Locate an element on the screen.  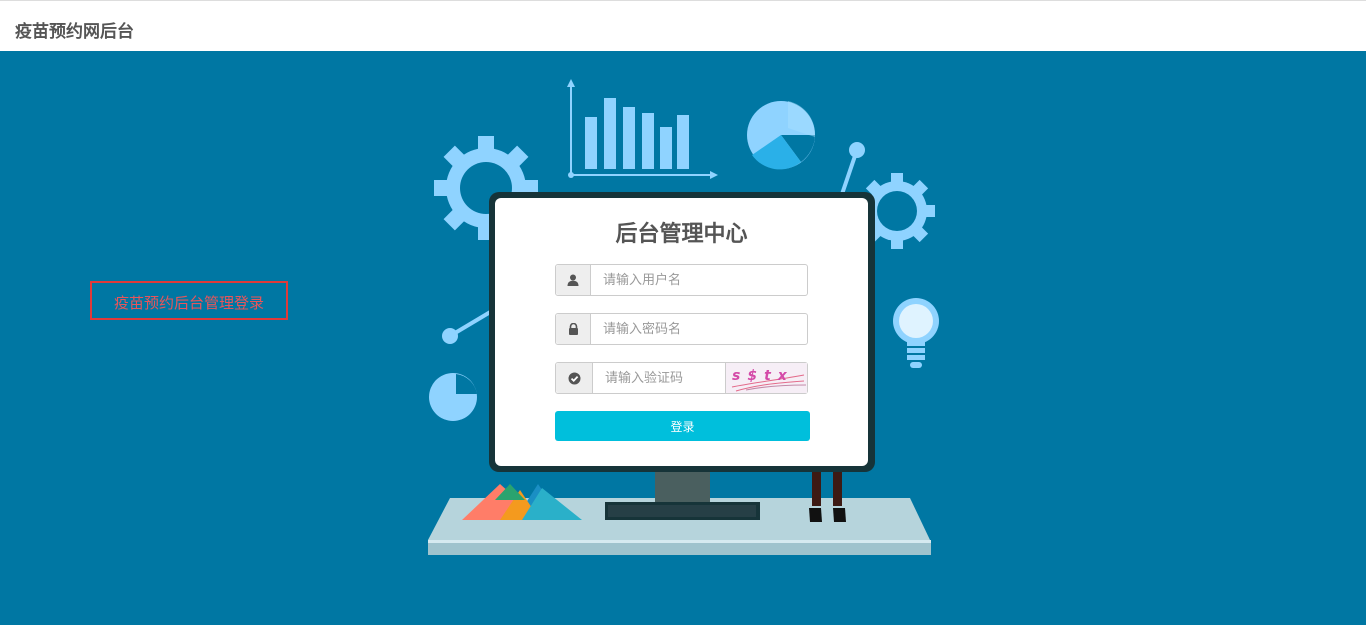
username-field is located at coordinates (681, 280).